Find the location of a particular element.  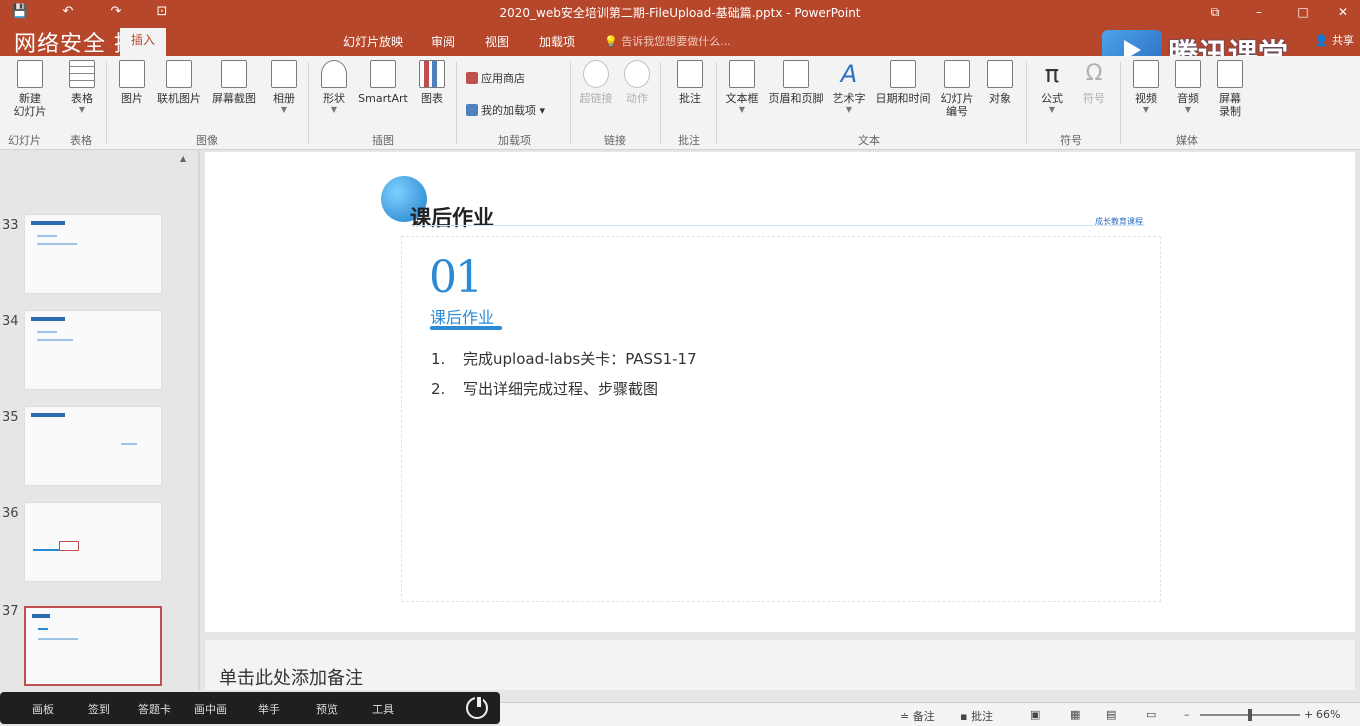

reading-view-icon: ▤ is located at coordinates (1111, 714).